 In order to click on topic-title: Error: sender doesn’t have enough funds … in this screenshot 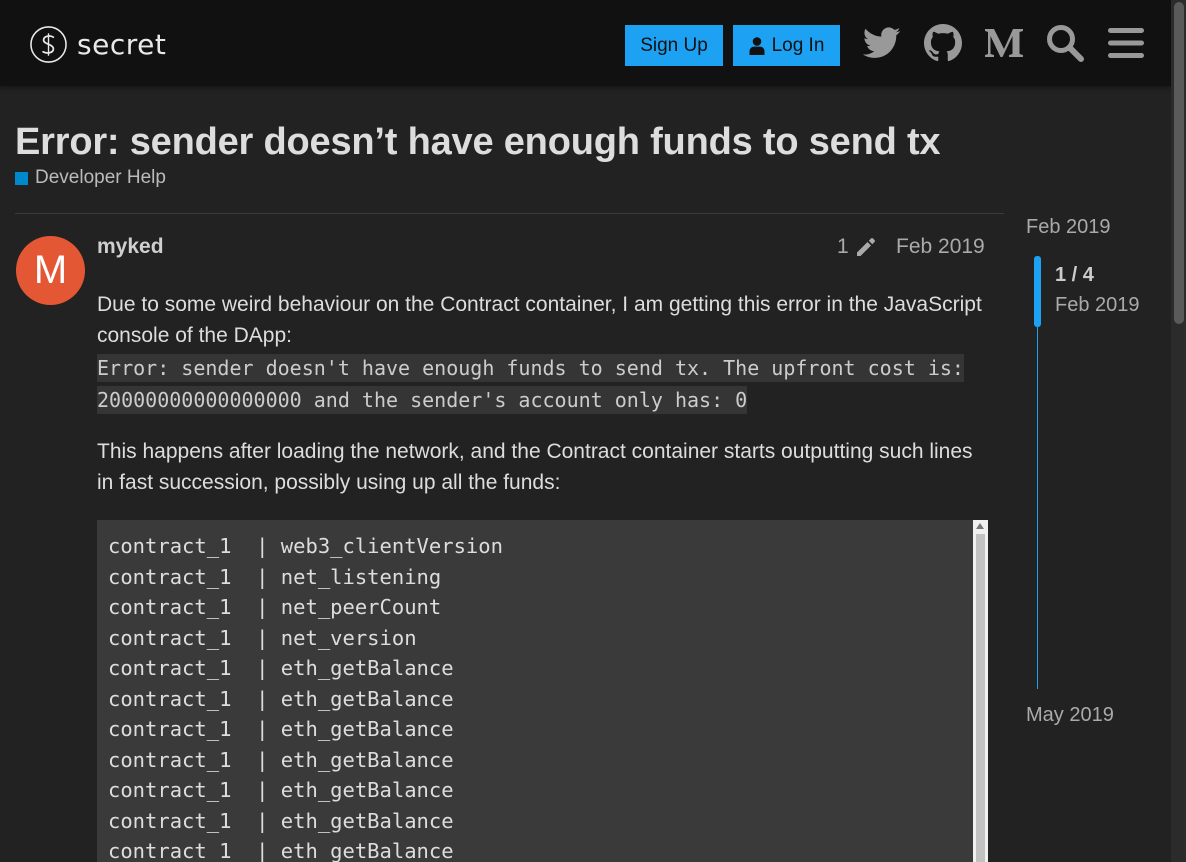, I will do `click(478, 142)`.